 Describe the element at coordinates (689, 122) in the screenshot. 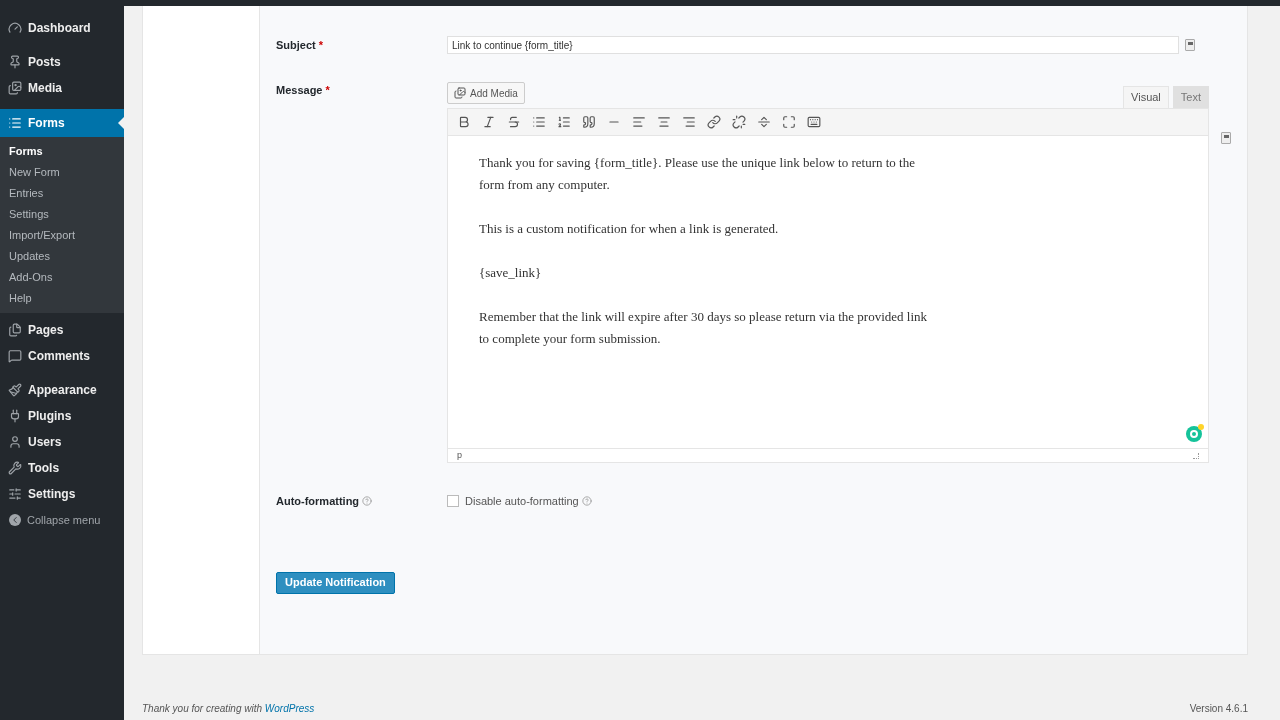

I see `align-right-icon` at that location.